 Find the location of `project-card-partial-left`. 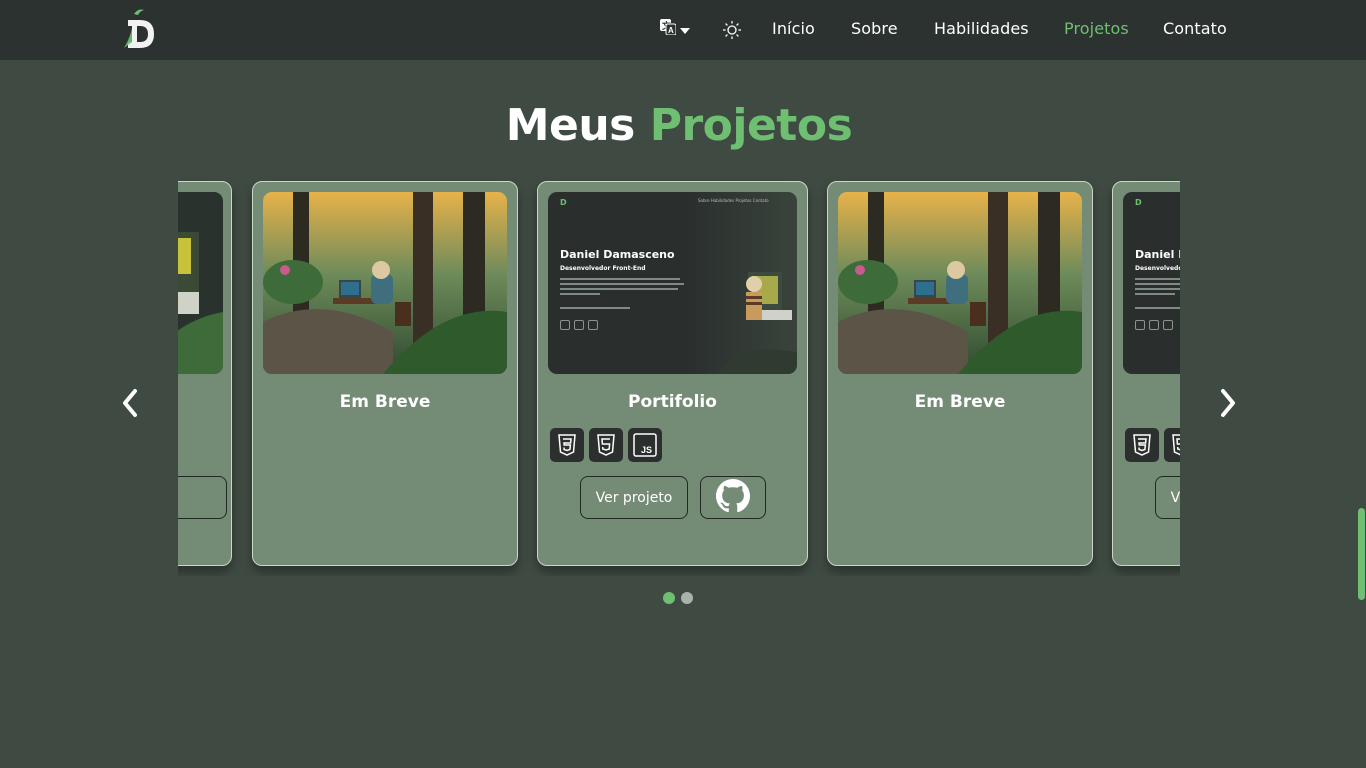

project-card-partial-left is located at coordinates (205, 373).